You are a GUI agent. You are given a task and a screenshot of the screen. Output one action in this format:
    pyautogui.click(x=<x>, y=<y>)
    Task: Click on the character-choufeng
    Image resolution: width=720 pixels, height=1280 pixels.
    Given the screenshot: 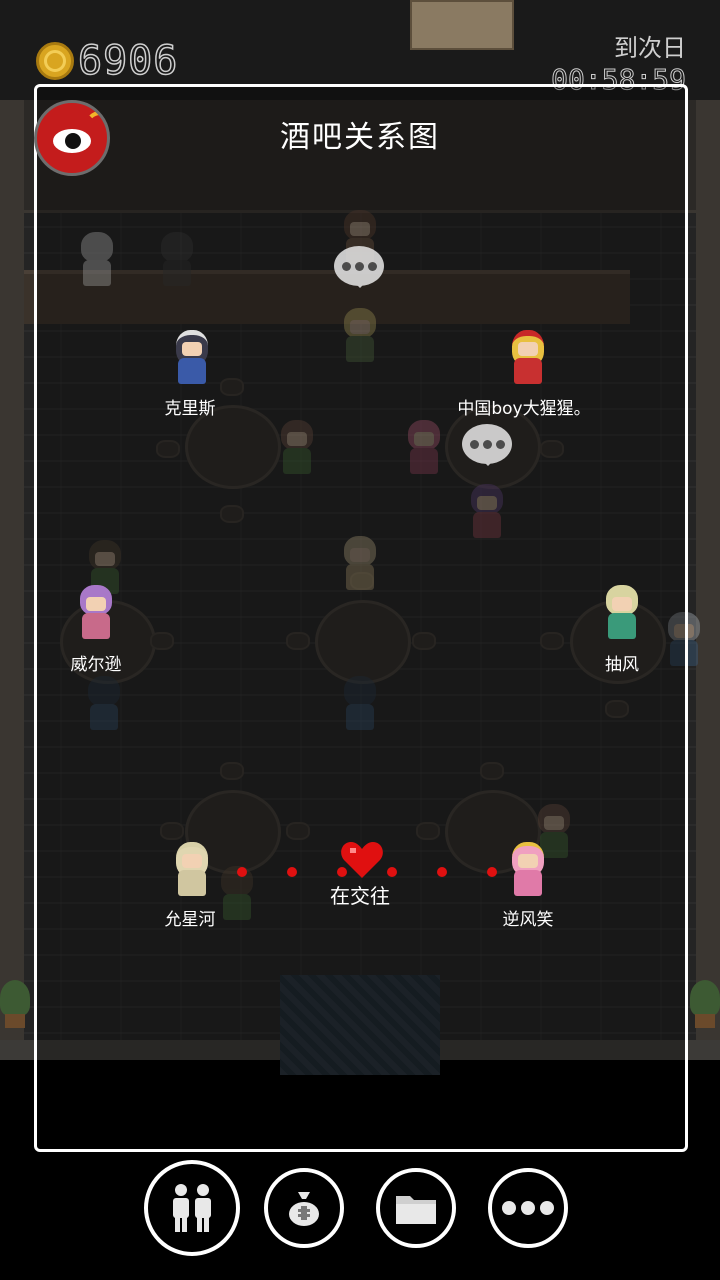 What is the action you would take?
    pyautogui.click(x=622, y=613)
    